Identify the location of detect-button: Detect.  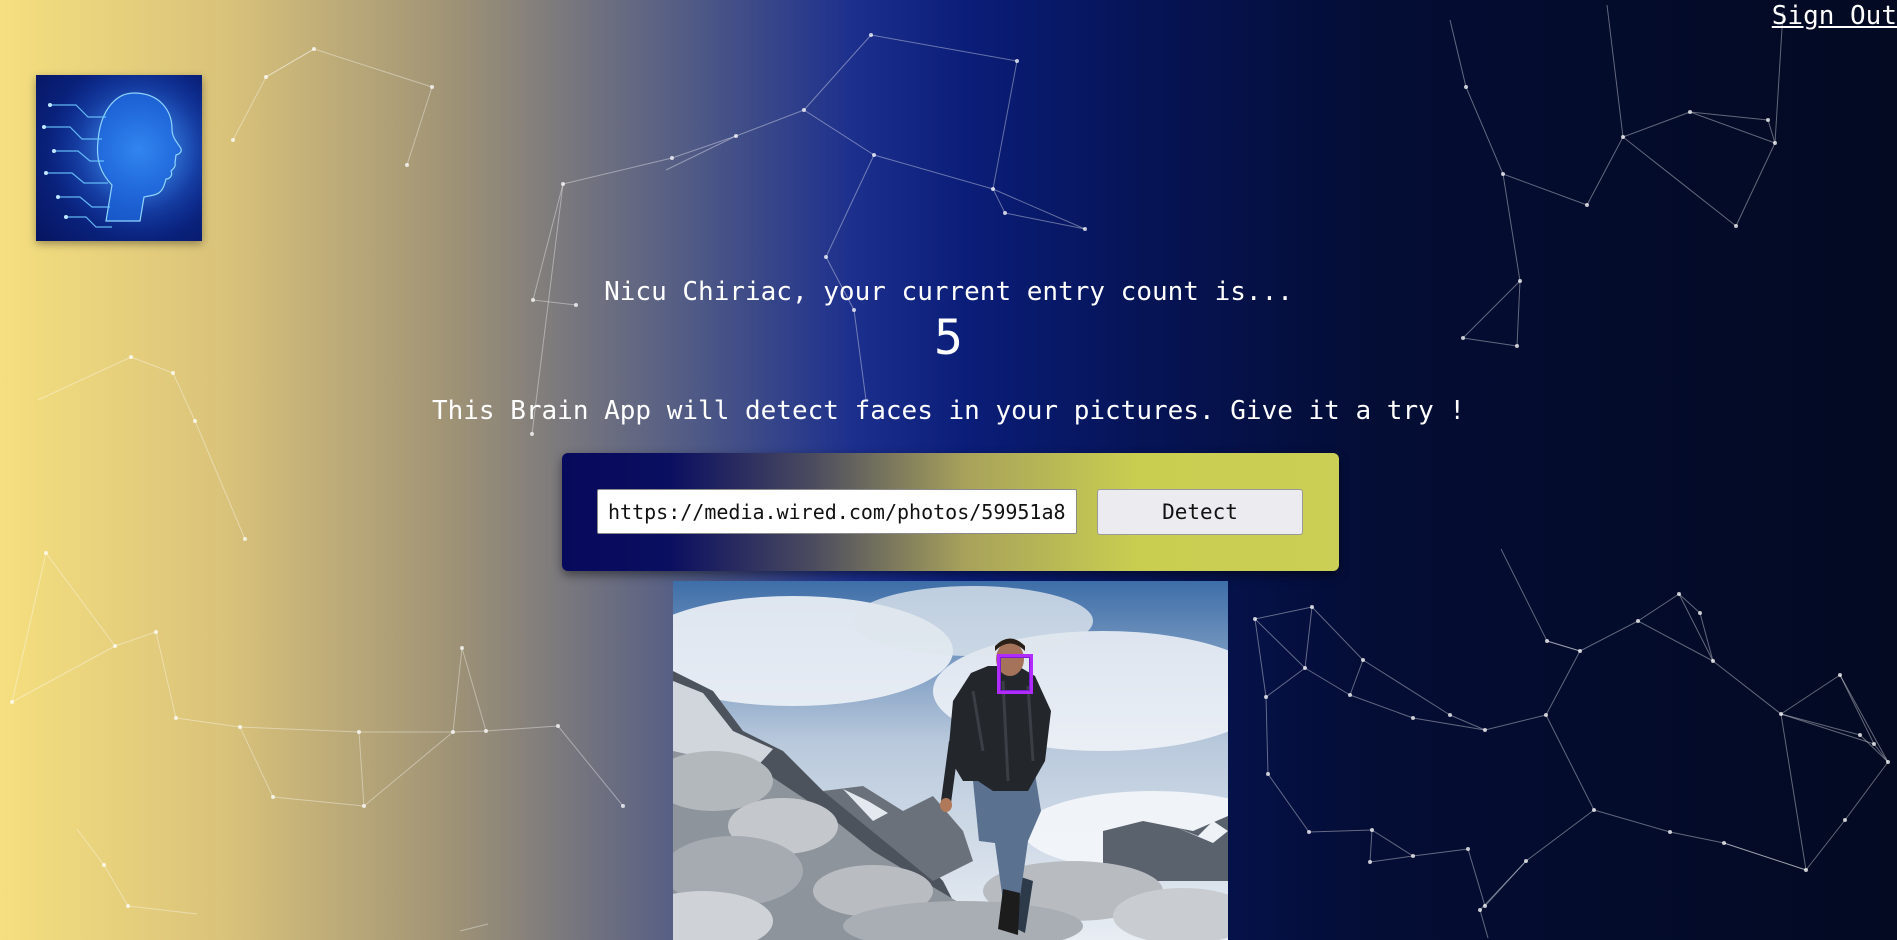
(1200, 512).